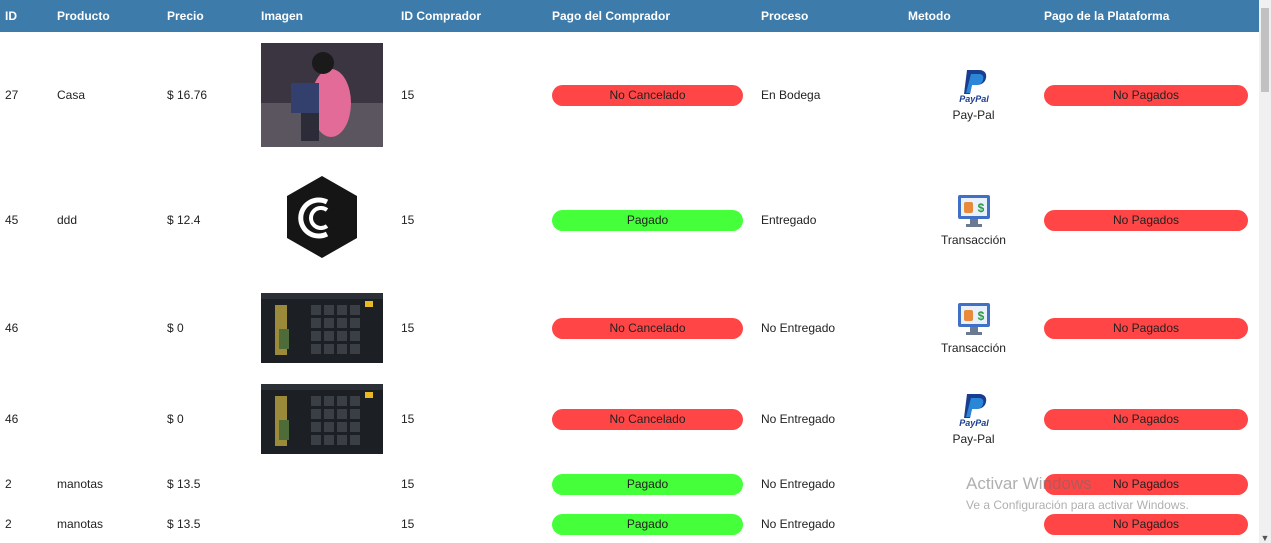 This screenshot has height=543, width=1271. Describe the element at coordinates (26, 16) in the screenshot. I see `column-header: ID` at that location.